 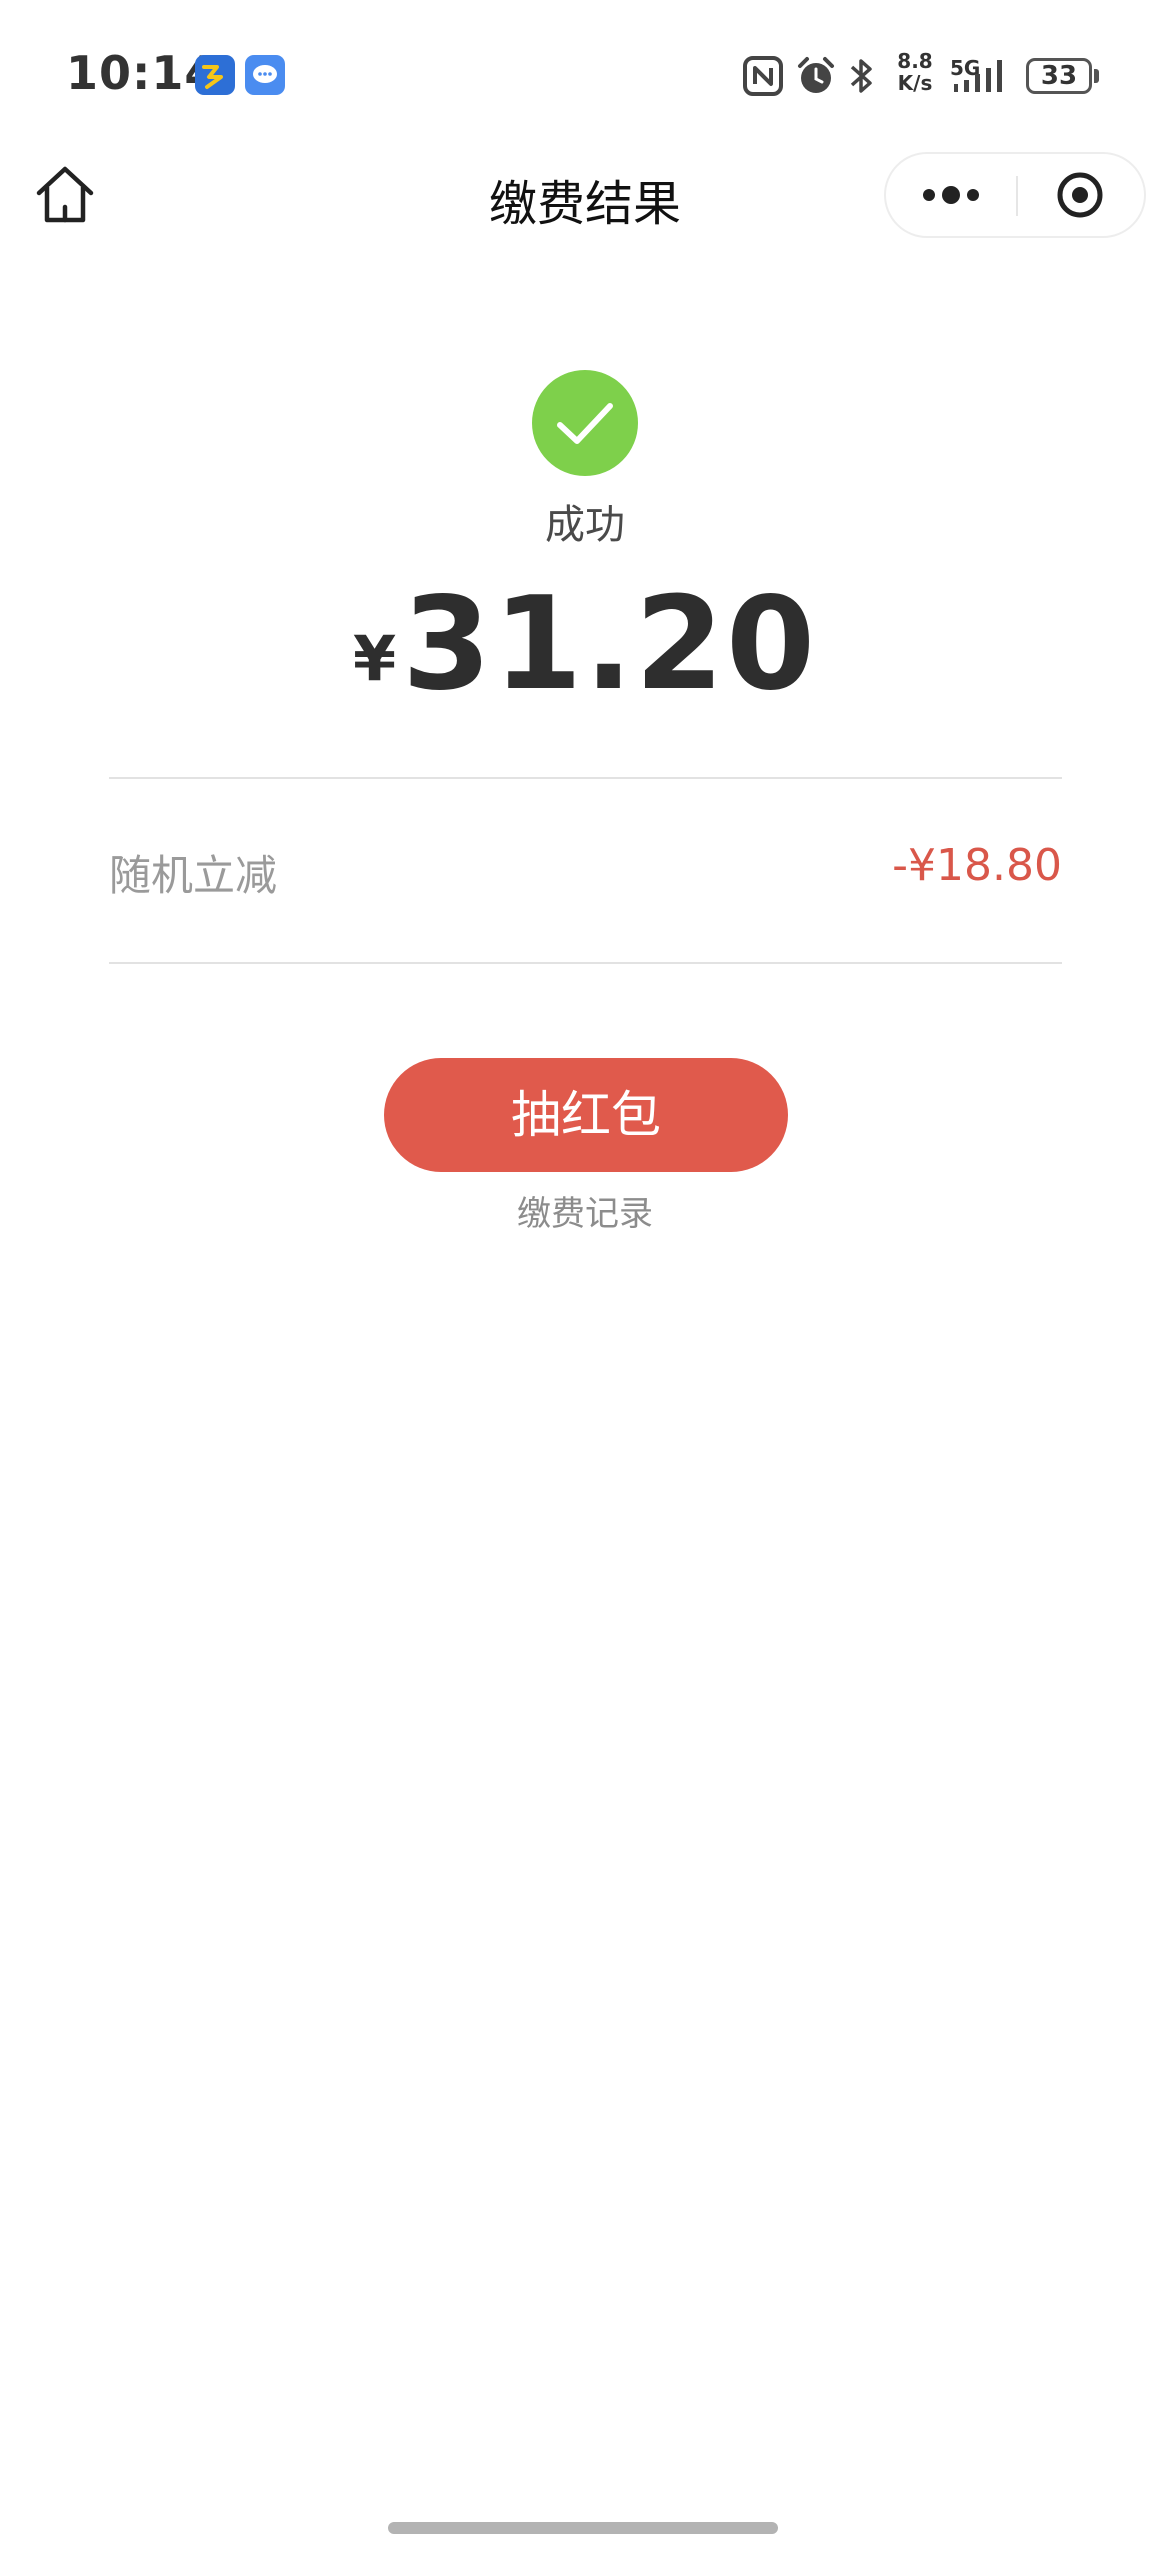 I want to click on battery-icon: 33, so click(x=1066, y=76).